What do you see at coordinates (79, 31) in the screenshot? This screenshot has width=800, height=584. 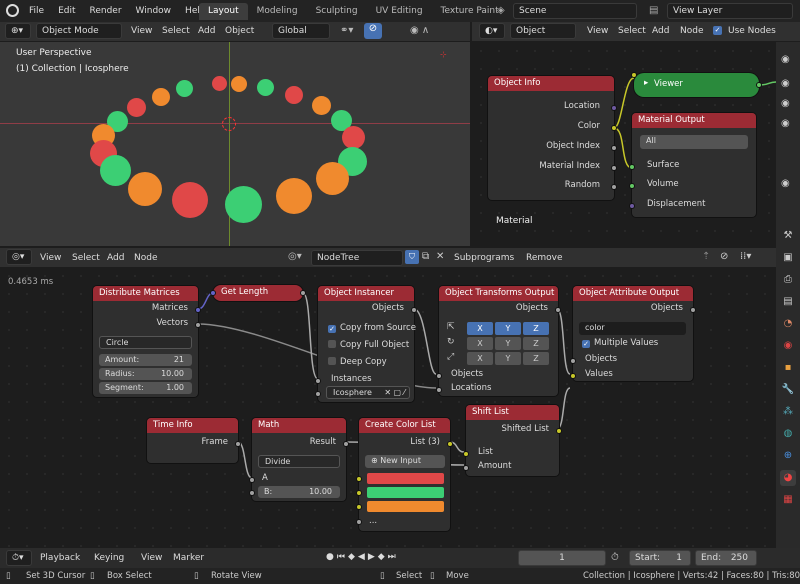 I see `mode-select: Object Mode` at bounding box center [79, 31].